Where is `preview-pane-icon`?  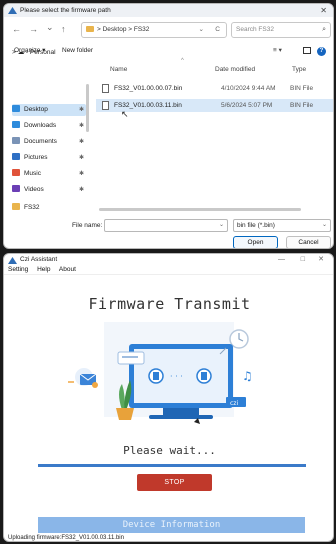 preview-pane-icon is located at coordinates (307, 50).